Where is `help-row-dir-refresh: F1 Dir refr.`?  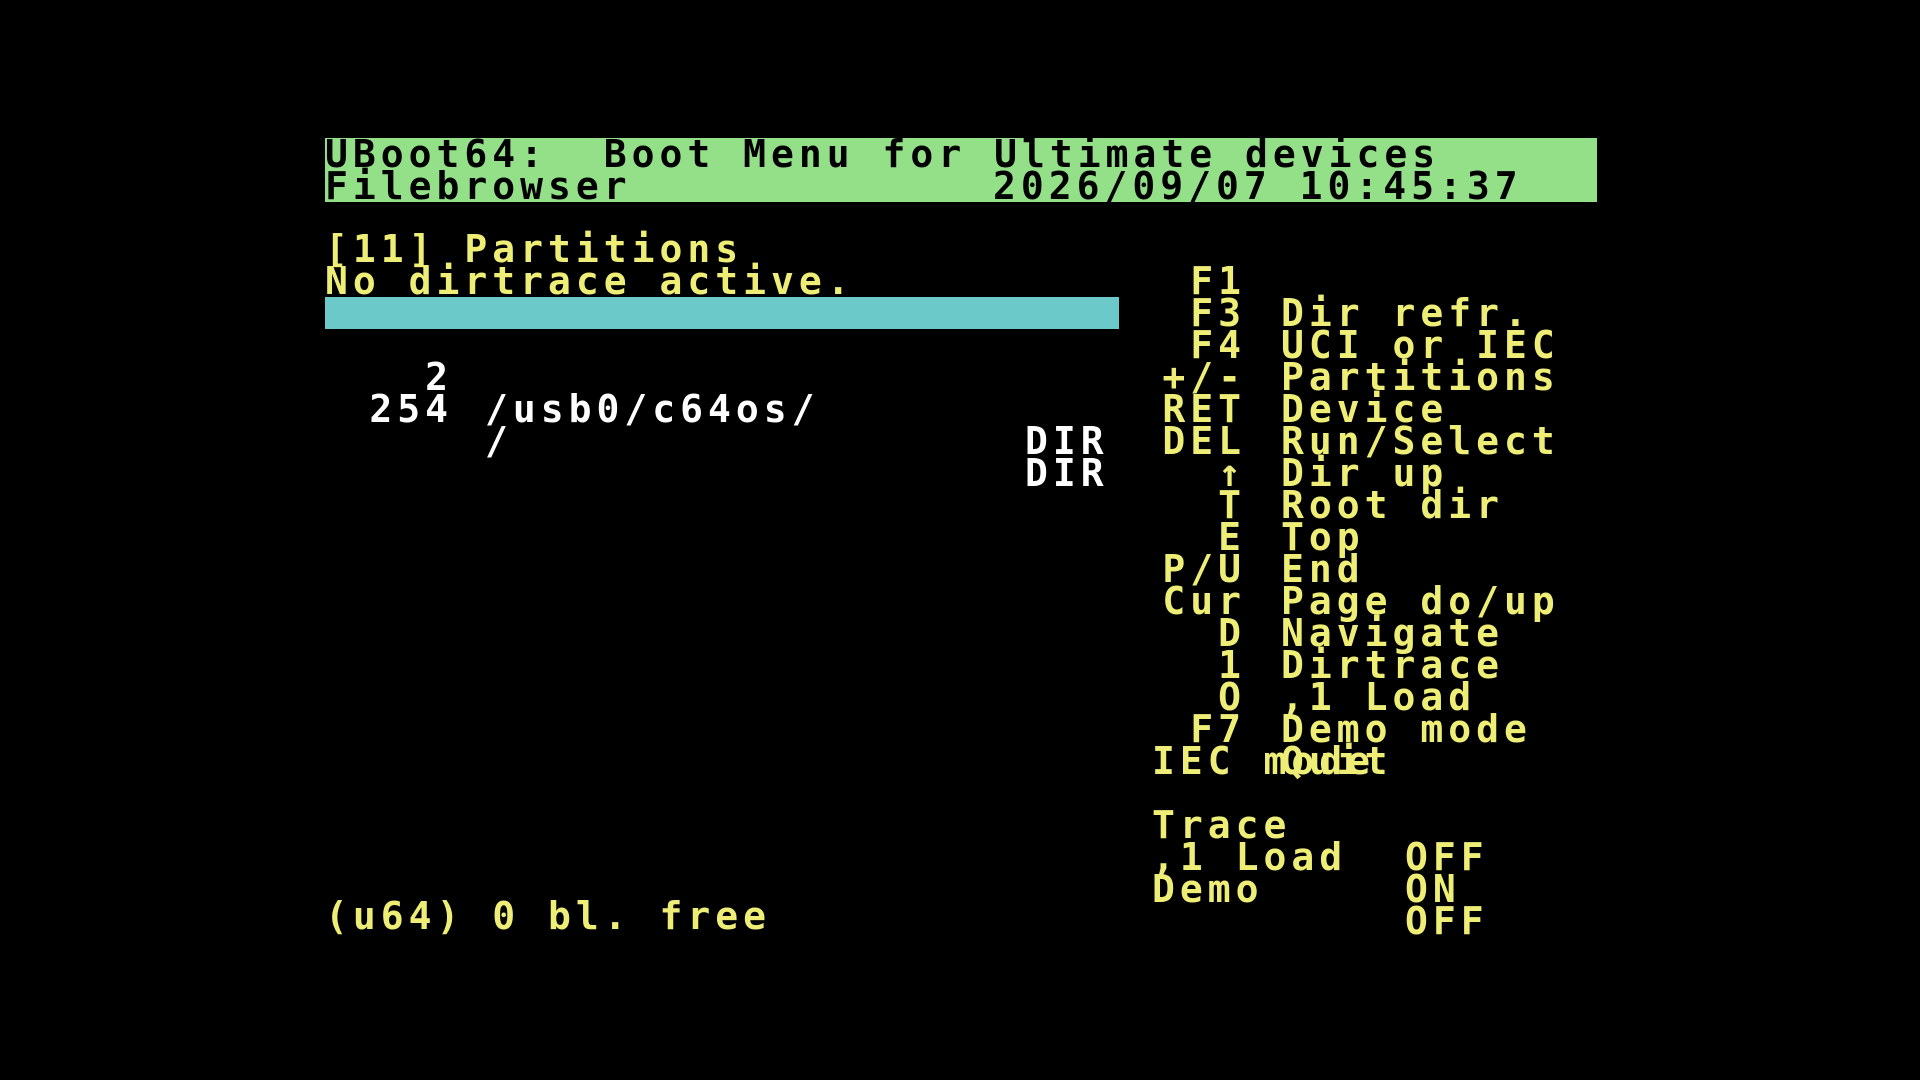
help-row-dir-refresh: F1 Dir refr. is located at coordinates (960, 282).